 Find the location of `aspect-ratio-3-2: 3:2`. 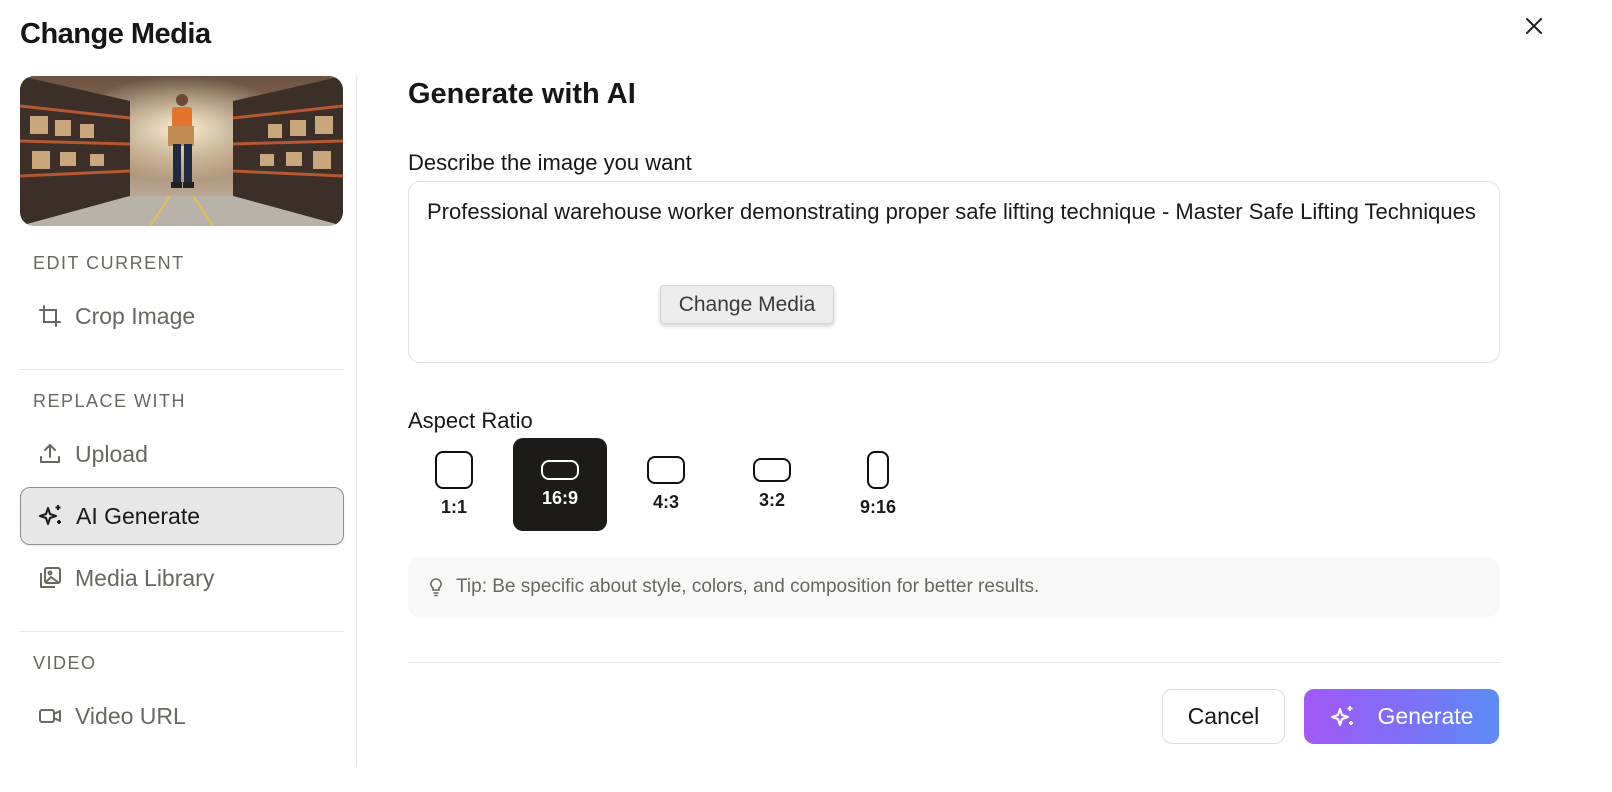

aspect-ratio-3-2: 3:2 is located at coordinates (772, 484).